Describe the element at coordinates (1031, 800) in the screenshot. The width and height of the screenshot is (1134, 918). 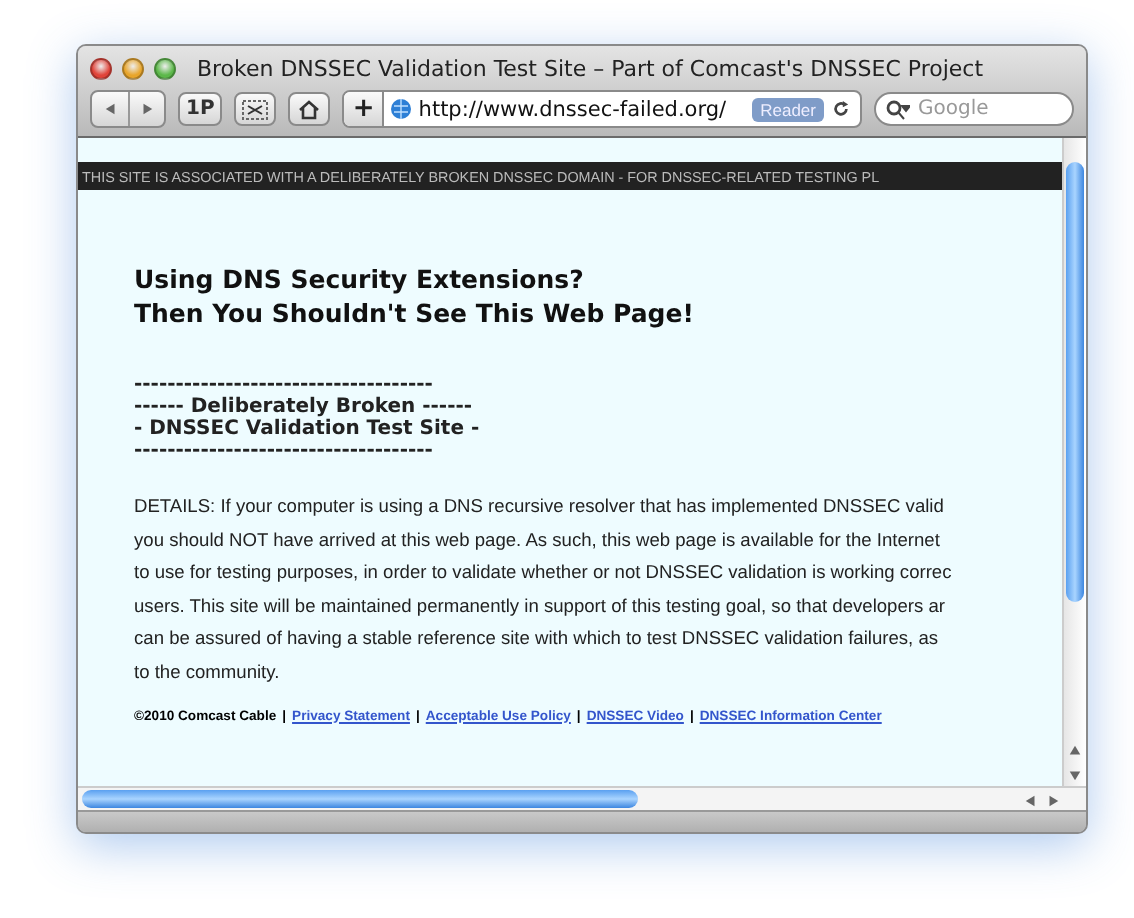
I see `left-arrow-icon` at that location.